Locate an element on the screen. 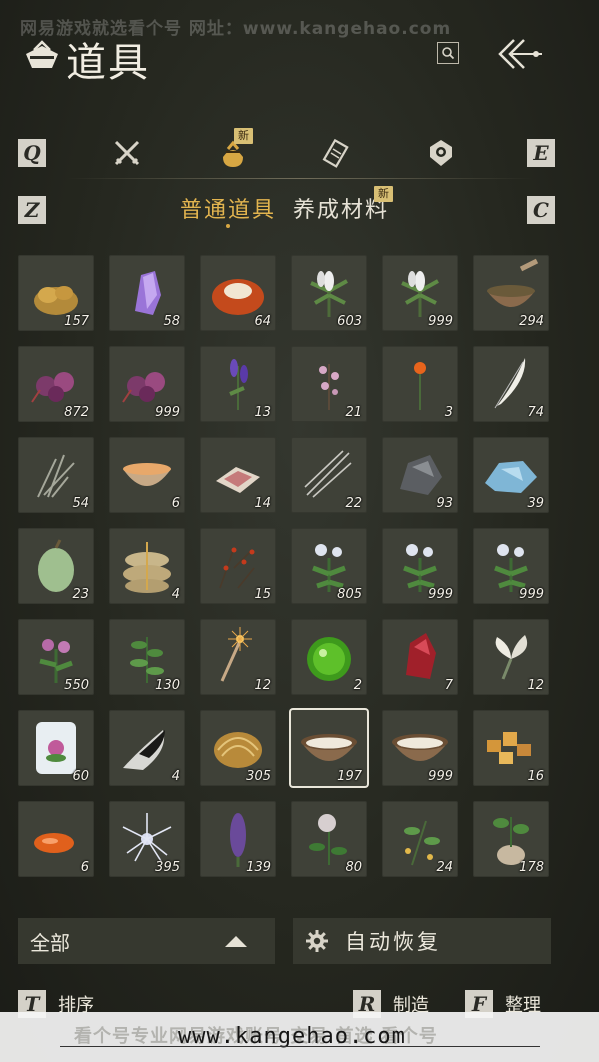  tab-emblems is located at coordinates (441, 153).